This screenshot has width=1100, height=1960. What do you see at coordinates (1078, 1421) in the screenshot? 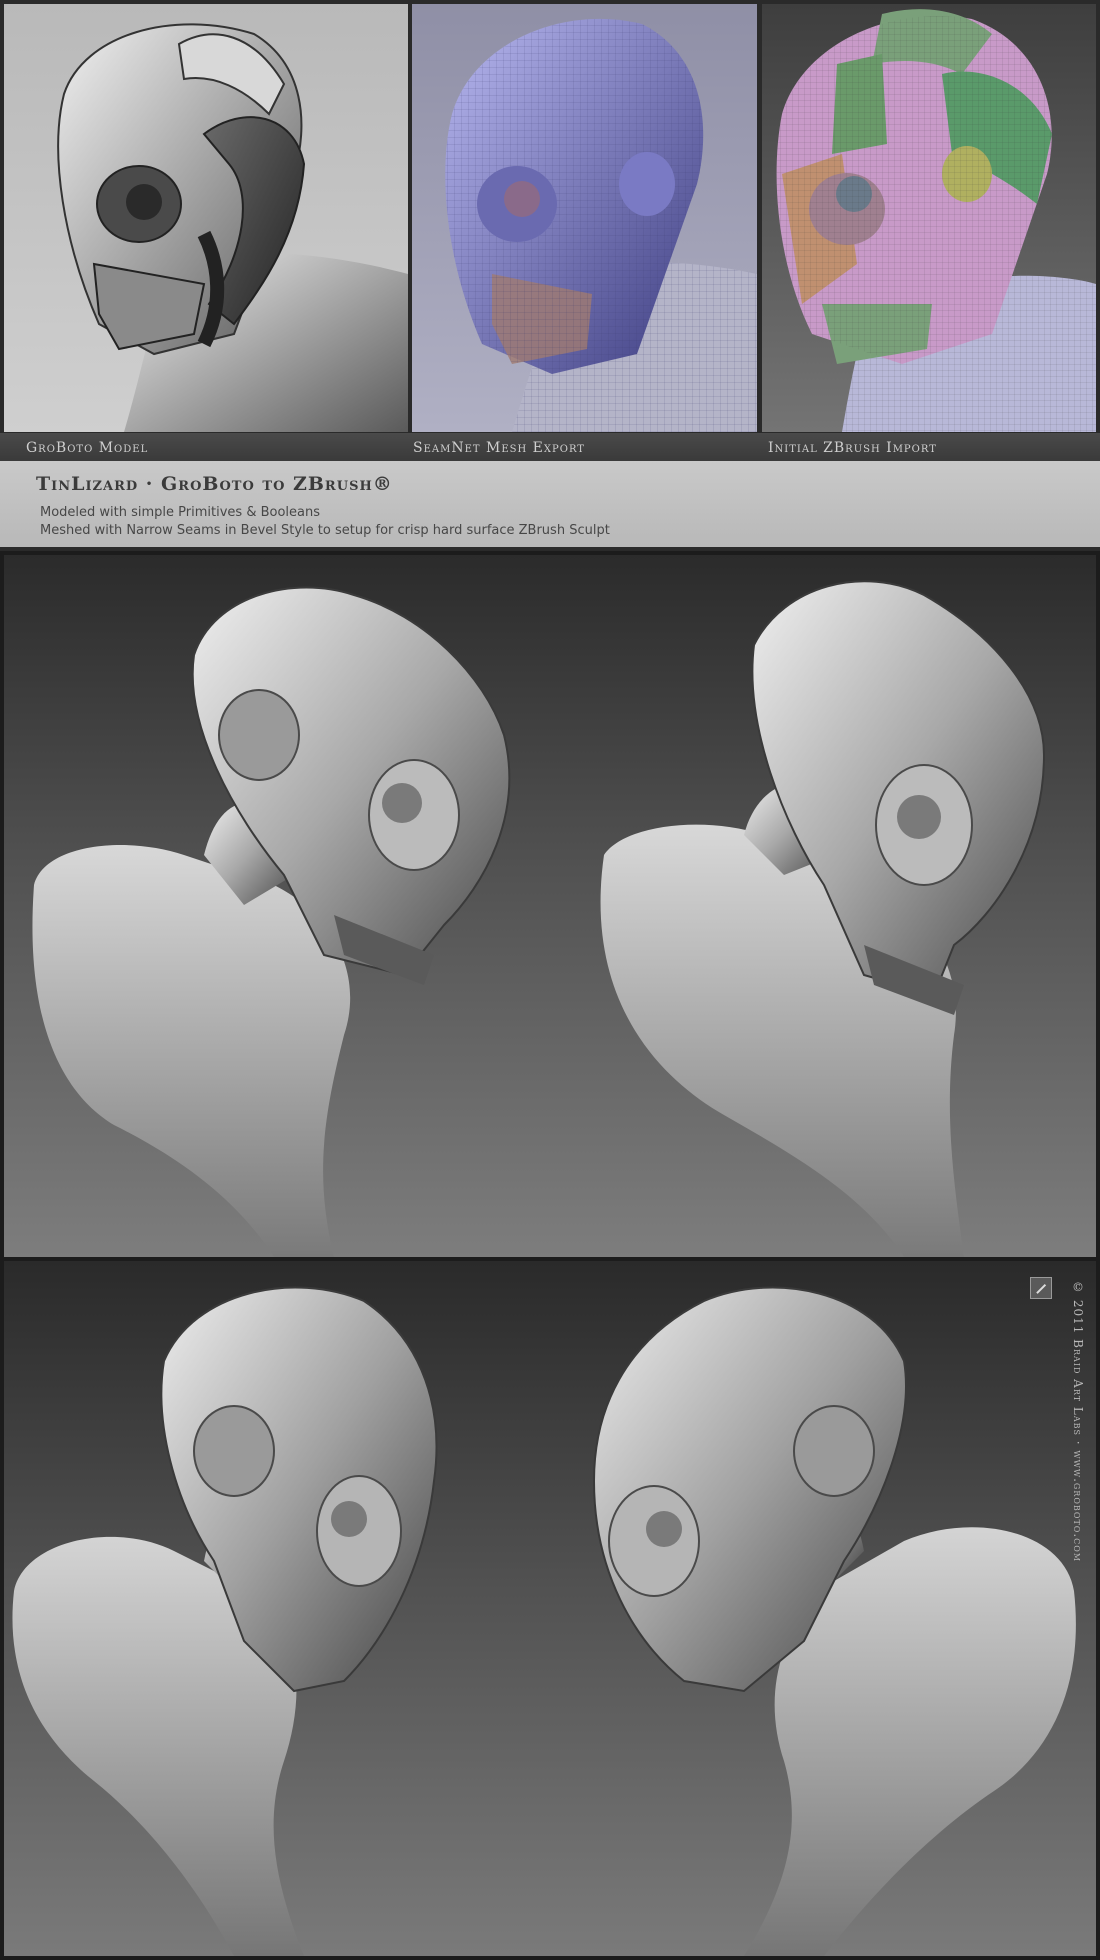
I see `copyright-text-bottom: © 2011 Braid Art Labs · www.groboto.com` at bounding box center [1078, 1421].